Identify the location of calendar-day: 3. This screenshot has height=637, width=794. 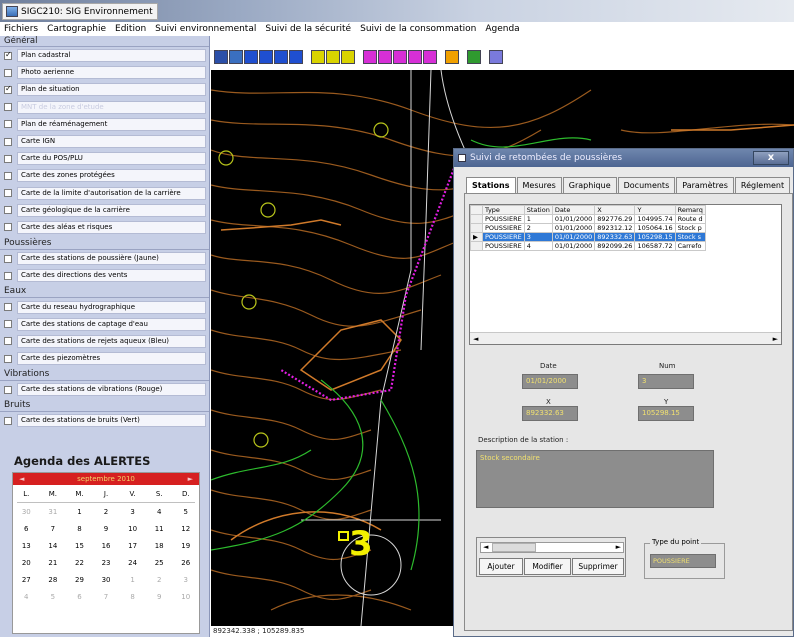
(185, 580).